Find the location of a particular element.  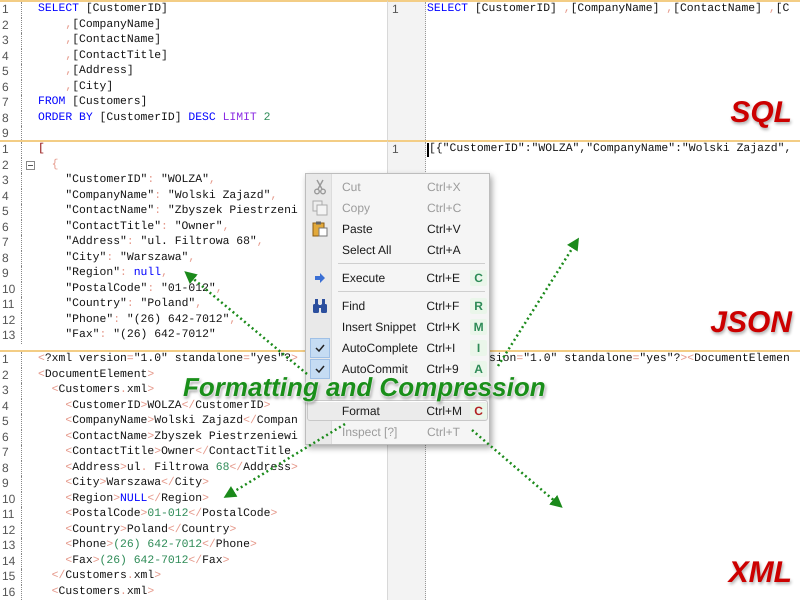

code-line: [ is located at coordinates (41, 149).